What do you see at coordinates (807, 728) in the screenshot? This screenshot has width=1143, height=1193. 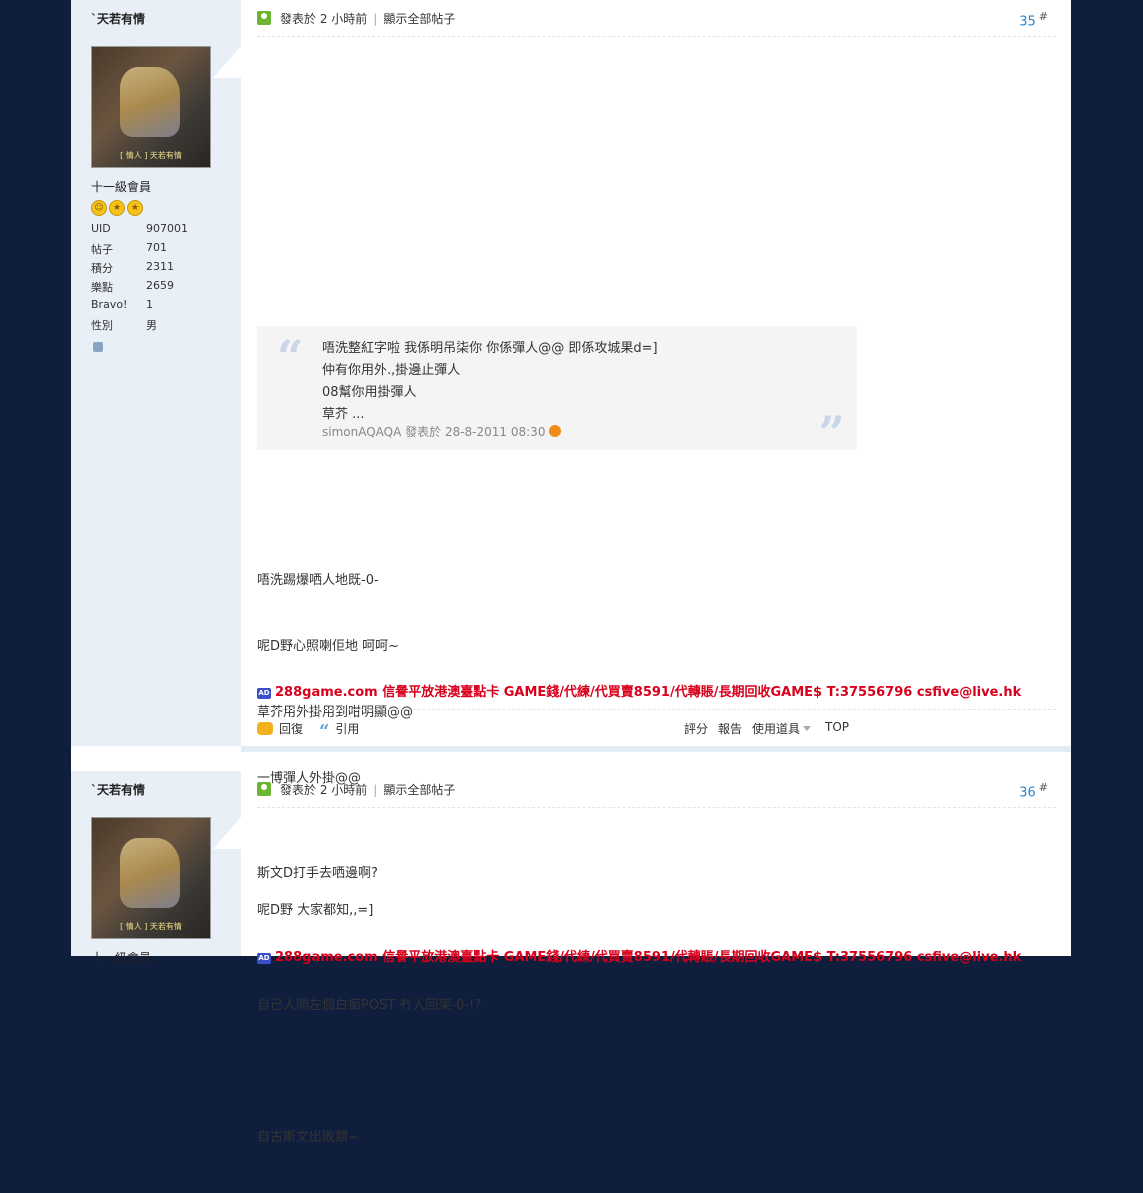 I see `chevron-down-icon` at bounding box center [807, 728].